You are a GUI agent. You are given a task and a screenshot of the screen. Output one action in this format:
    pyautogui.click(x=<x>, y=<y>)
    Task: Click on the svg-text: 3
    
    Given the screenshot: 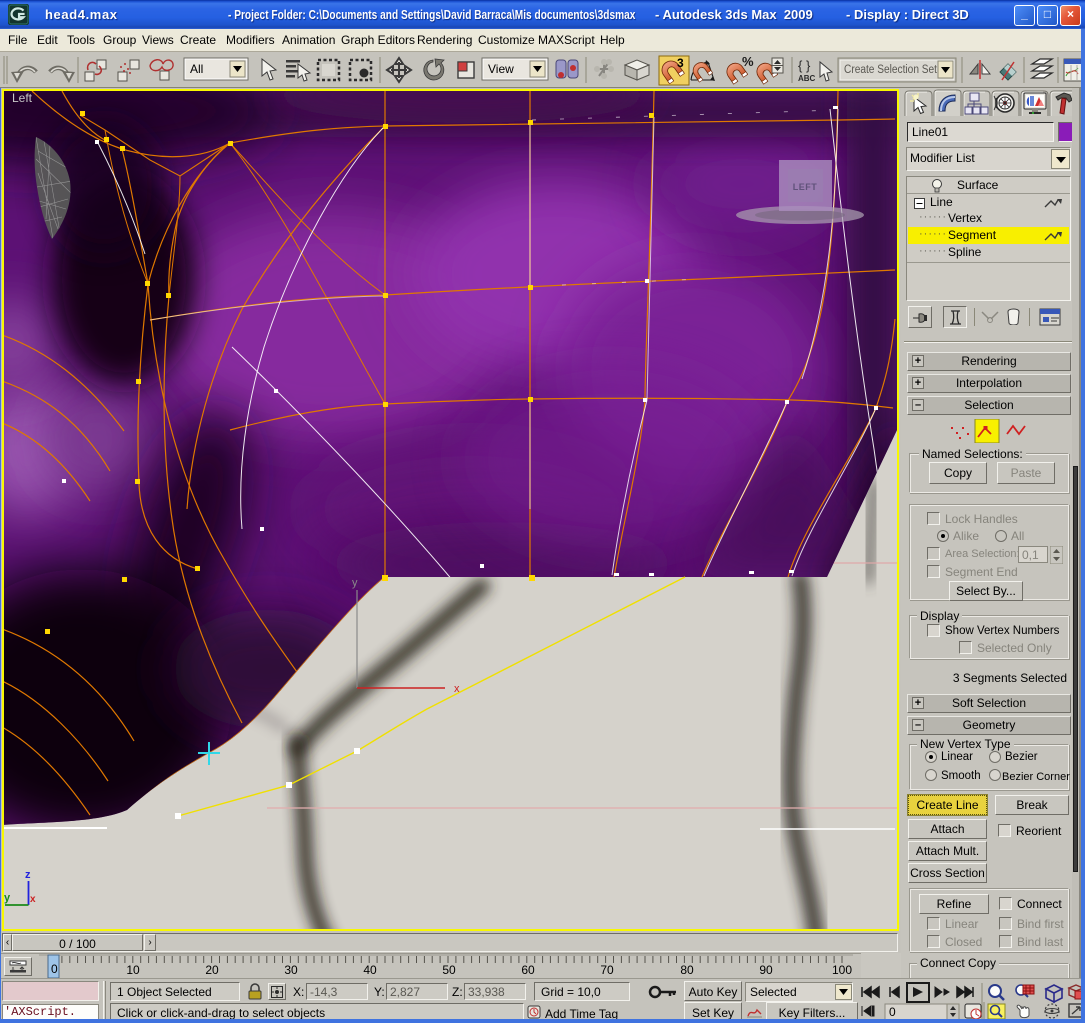 What is the action you would take?
    pyautogui.click(x=680, y=63)
    